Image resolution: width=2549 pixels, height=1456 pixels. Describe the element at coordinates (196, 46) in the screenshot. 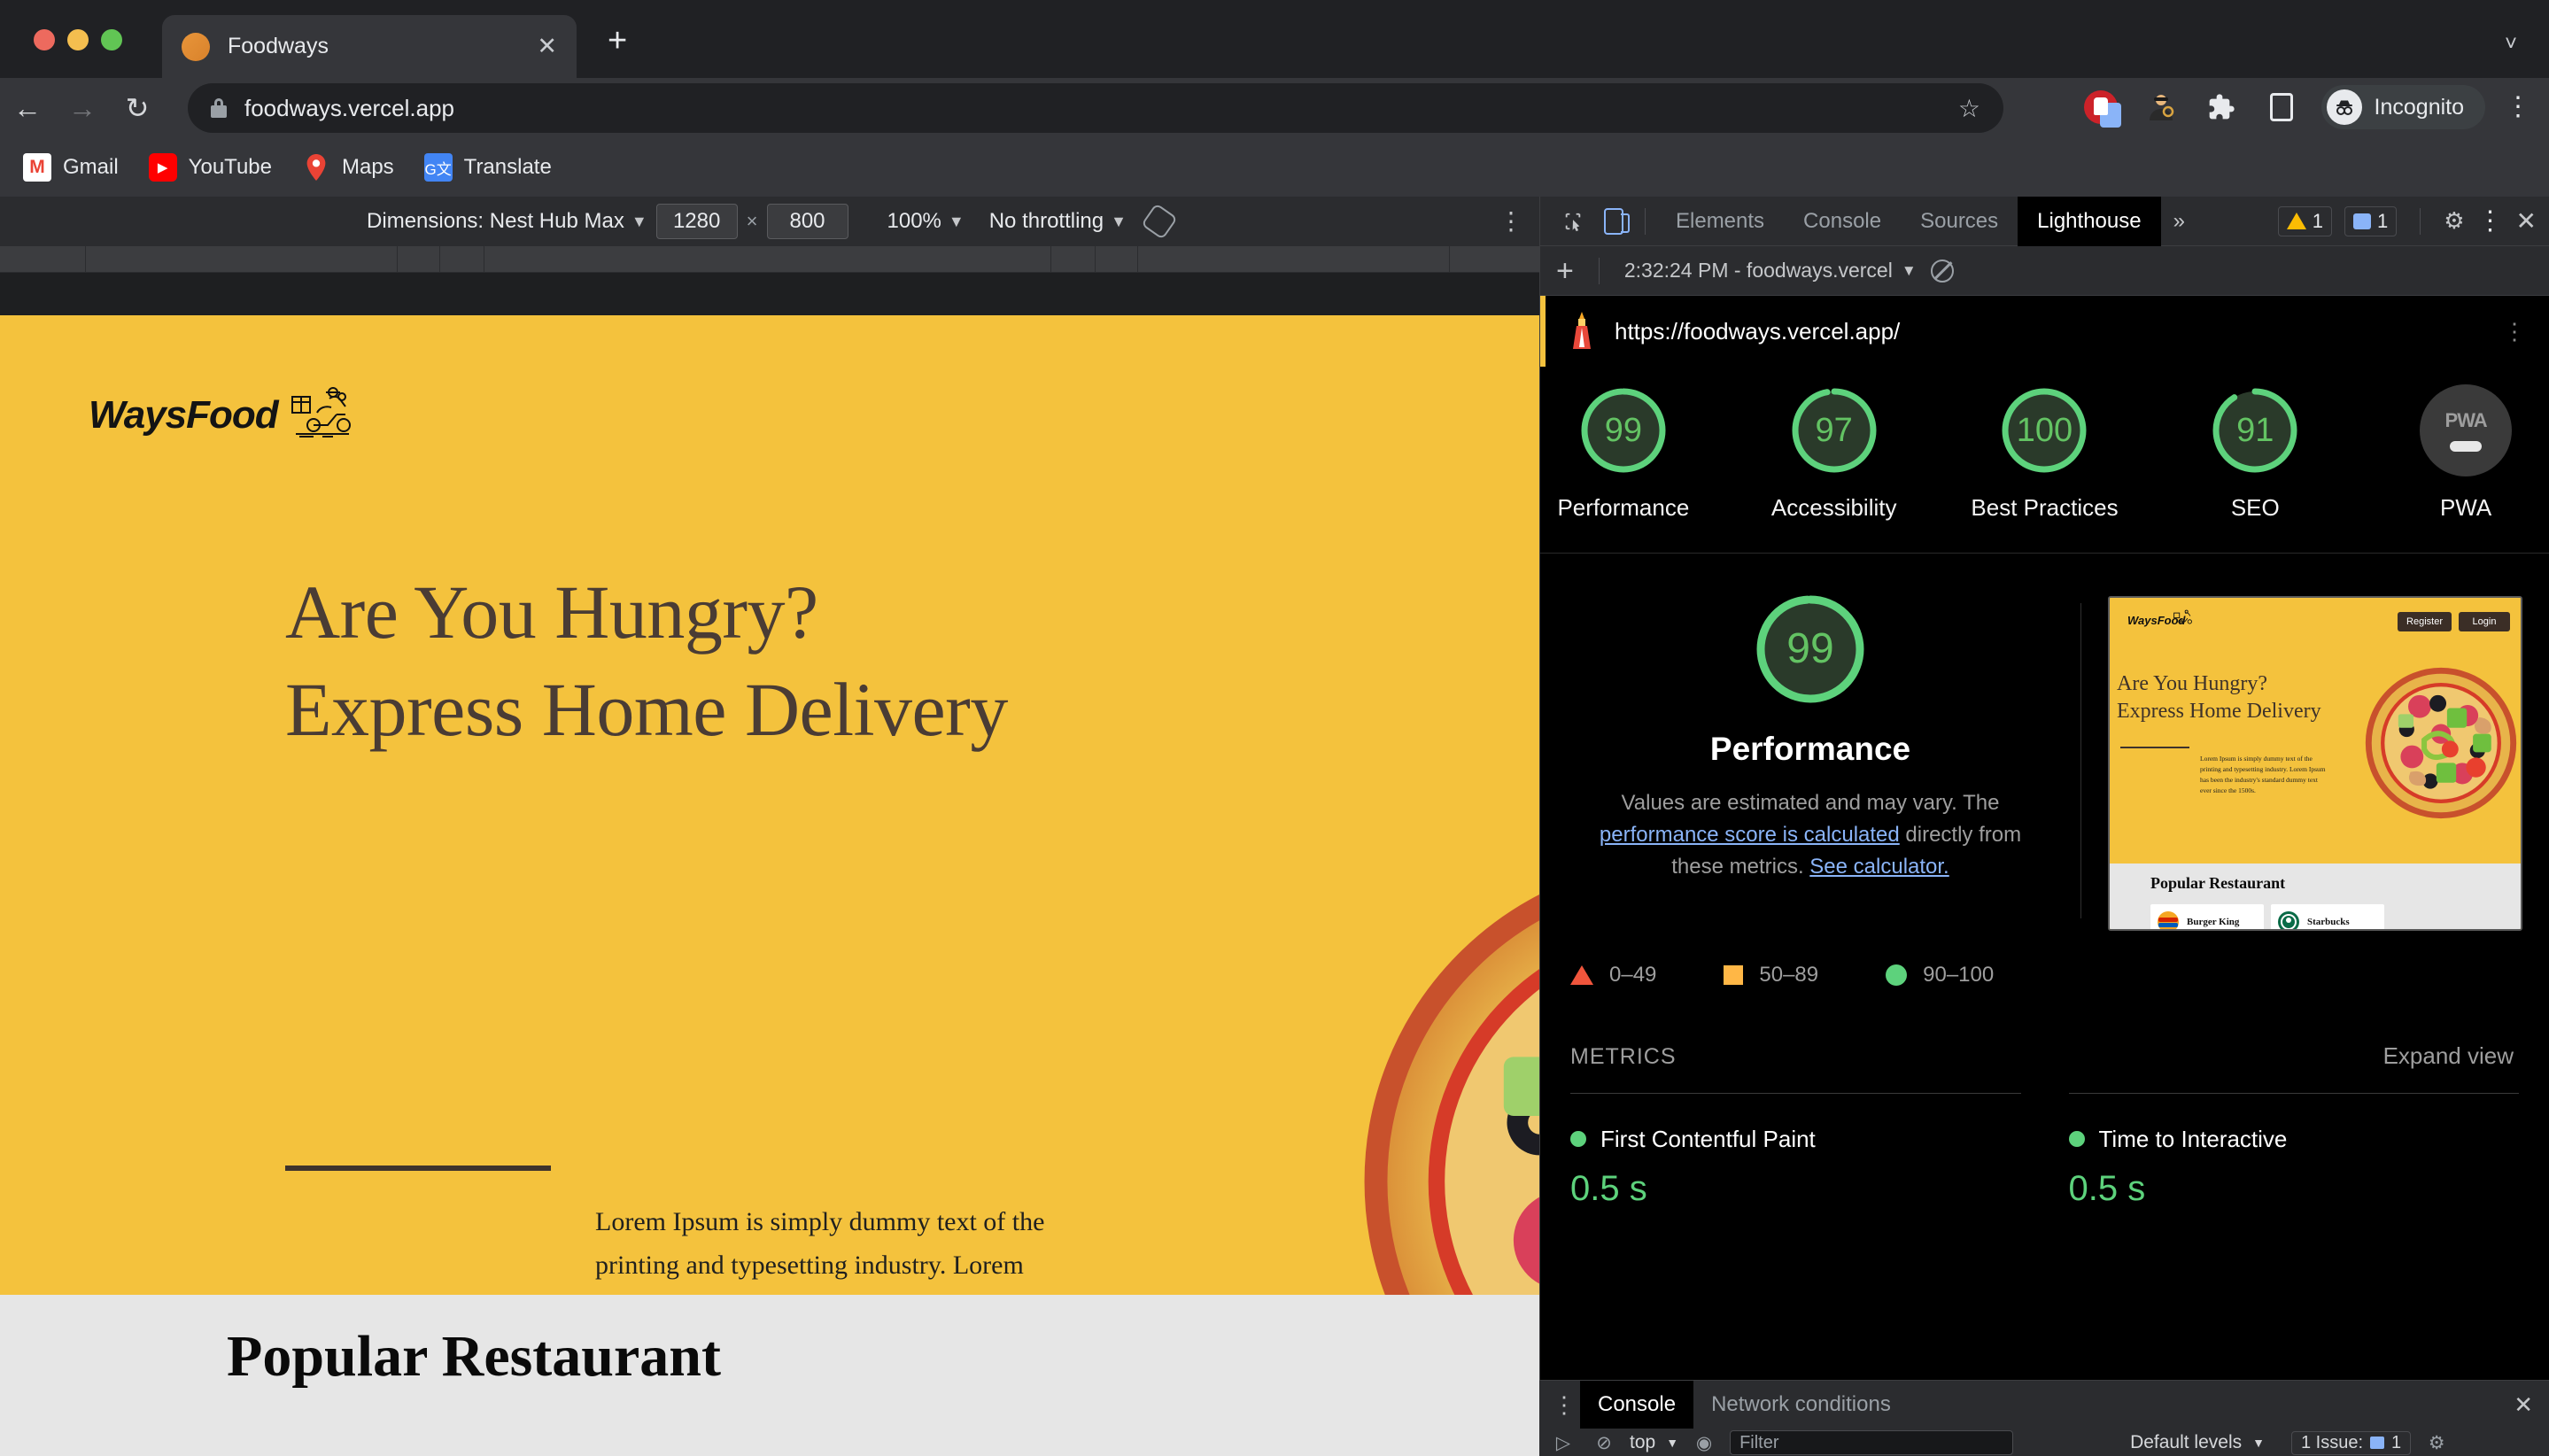

I see `tab-favicon-icon` at that location.